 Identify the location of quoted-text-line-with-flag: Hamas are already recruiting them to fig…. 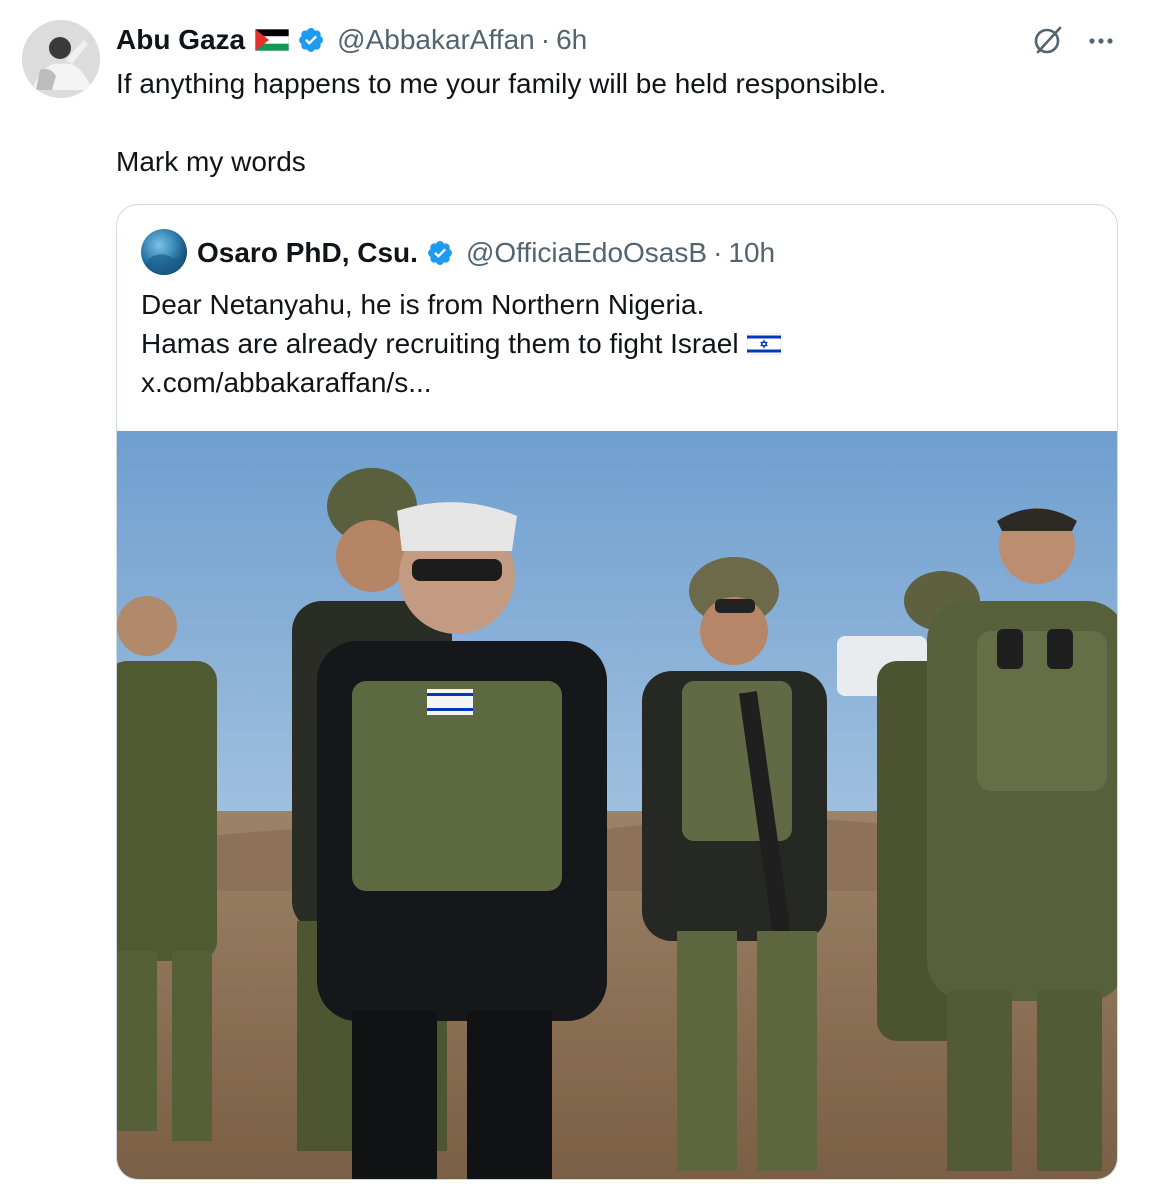
(616, 343).